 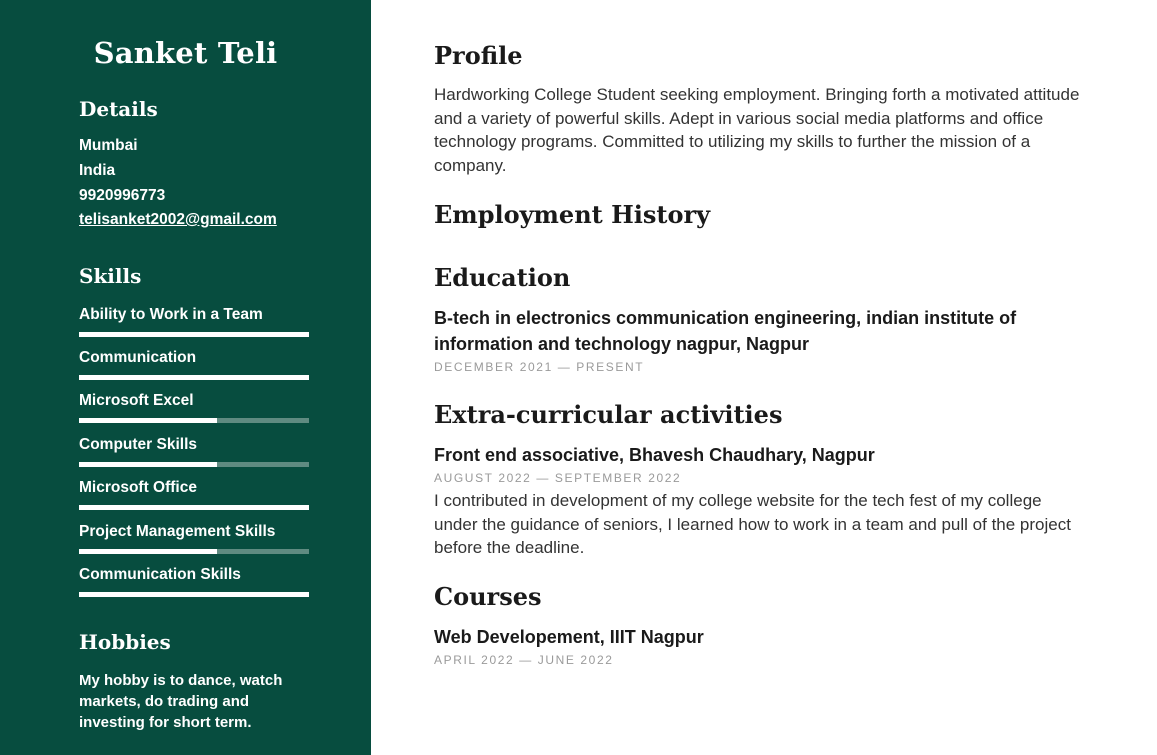 What do you see at coordinates (178, 220) in the screenshot?
I see `email-link: telisanket2002@gmail.com` at bounding box center [178, 220].